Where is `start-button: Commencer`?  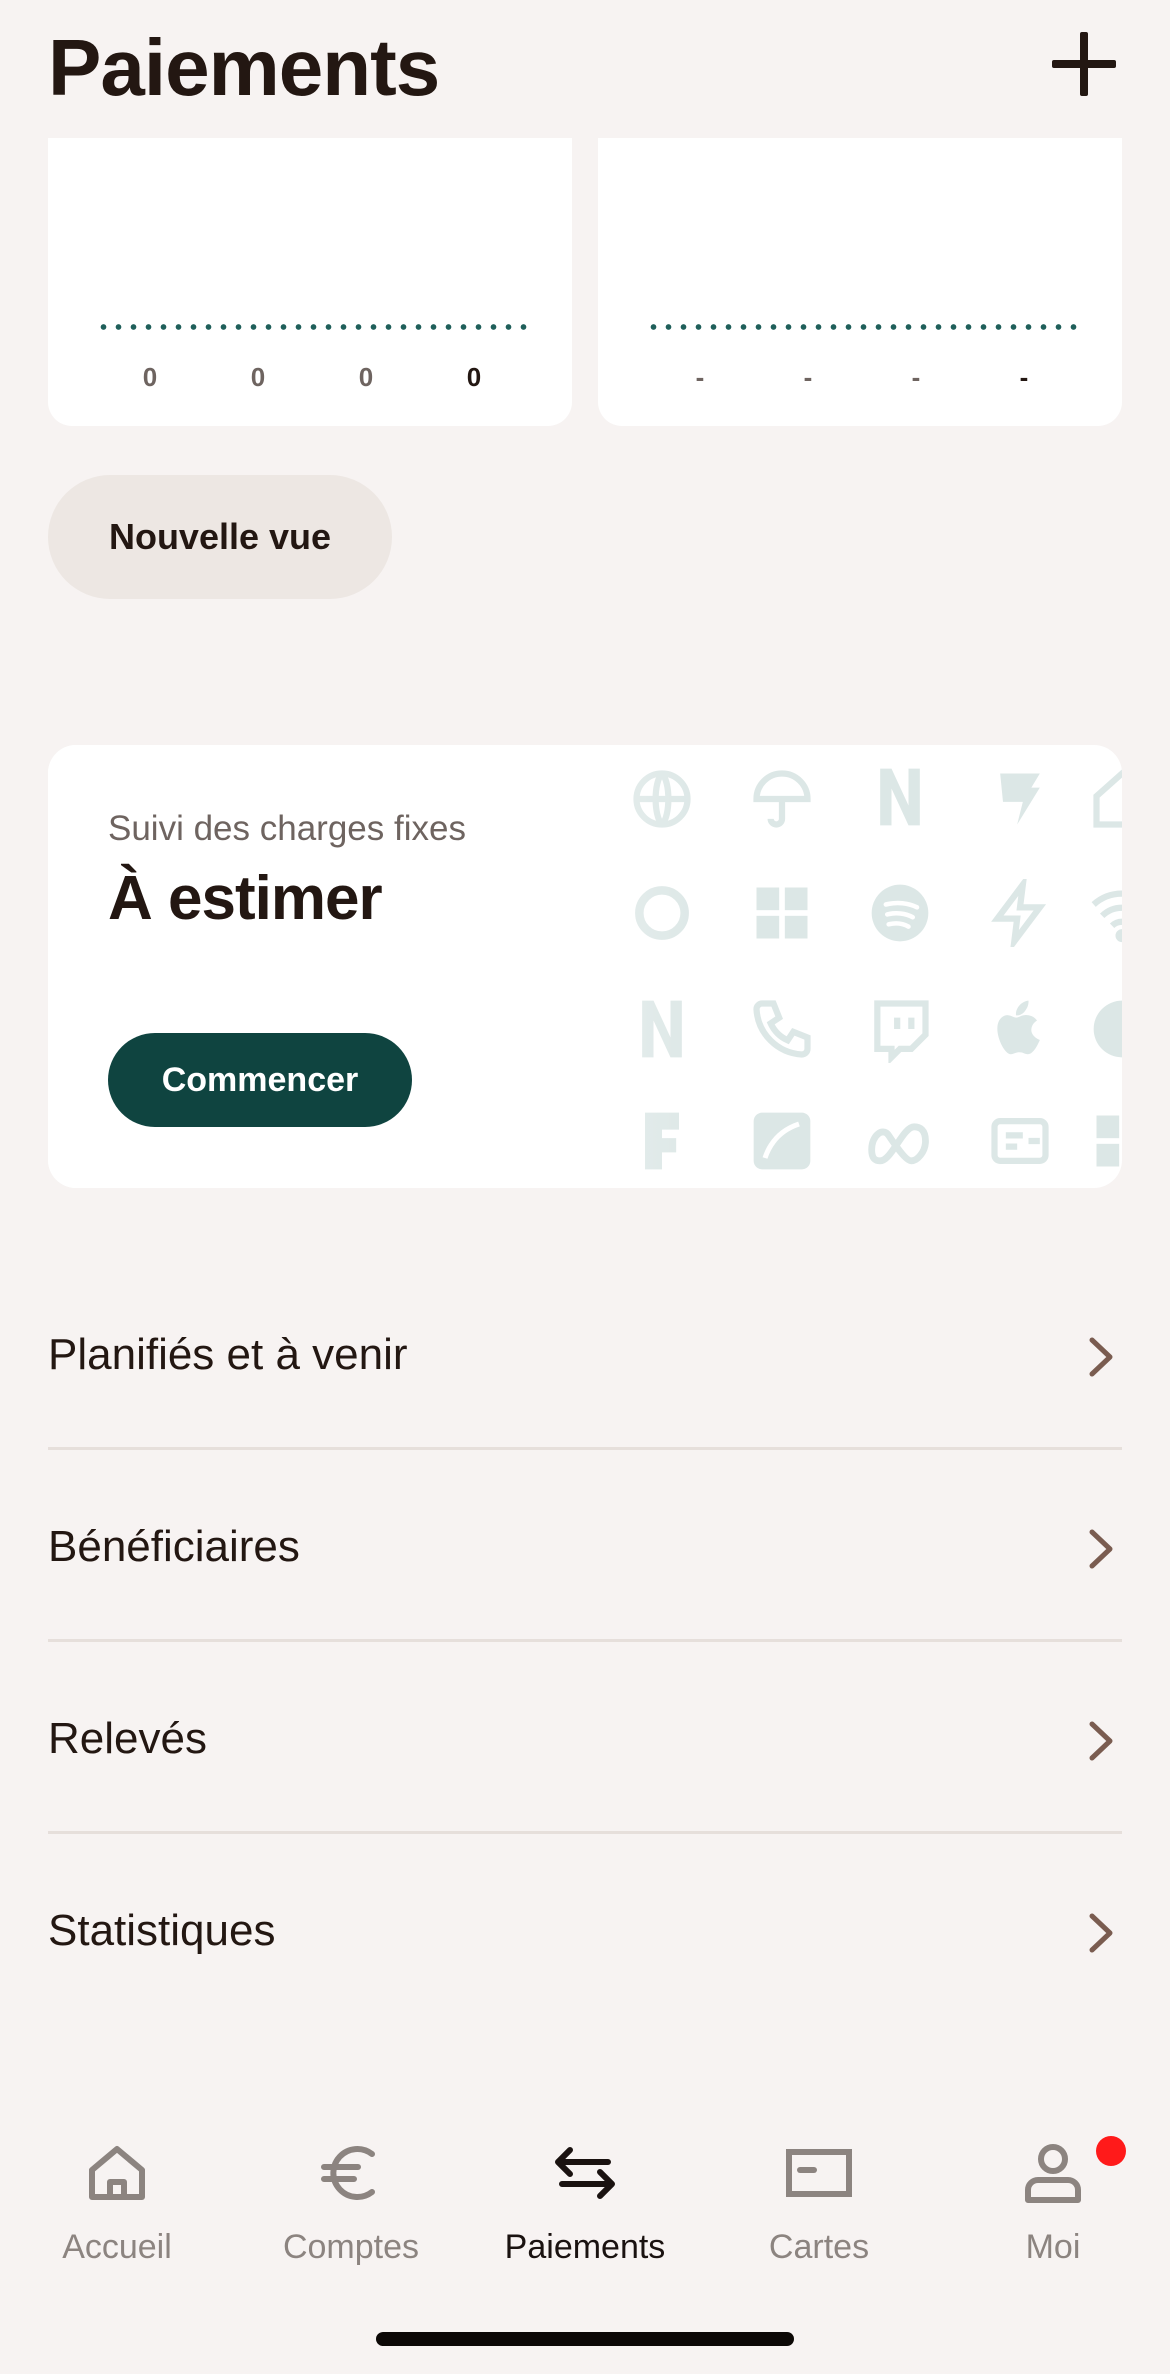
start-button: Commencer is located at coordinates (260, 1080).